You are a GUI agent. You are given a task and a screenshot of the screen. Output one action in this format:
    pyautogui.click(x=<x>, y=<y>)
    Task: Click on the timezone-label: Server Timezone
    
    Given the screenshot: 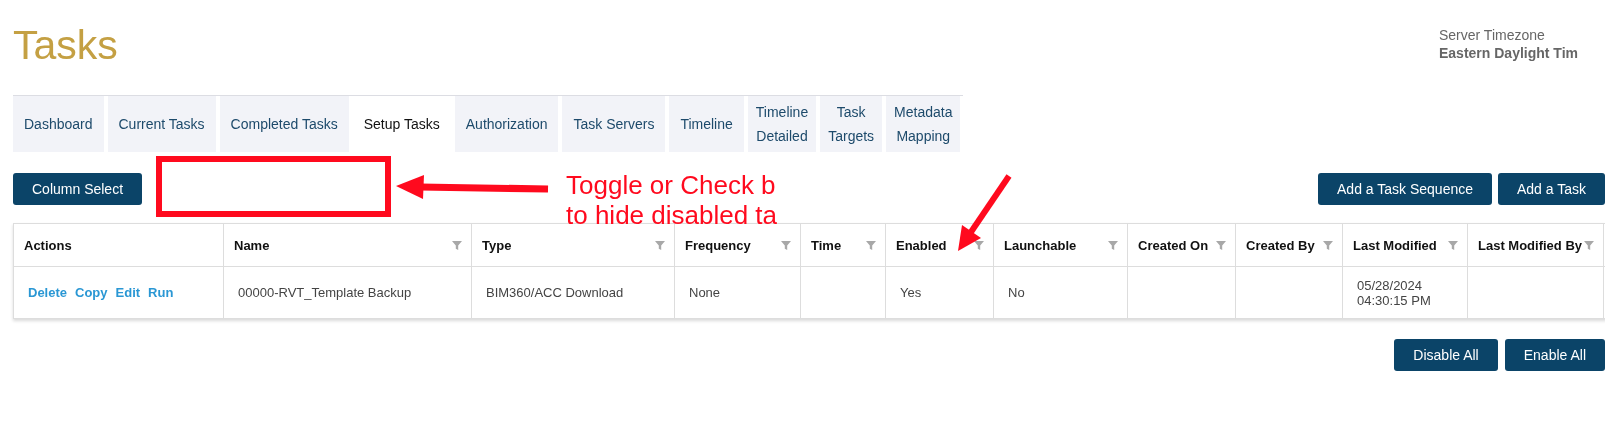 What is the action you would take?
    pyautogui.click(x=1492, y=35)
    